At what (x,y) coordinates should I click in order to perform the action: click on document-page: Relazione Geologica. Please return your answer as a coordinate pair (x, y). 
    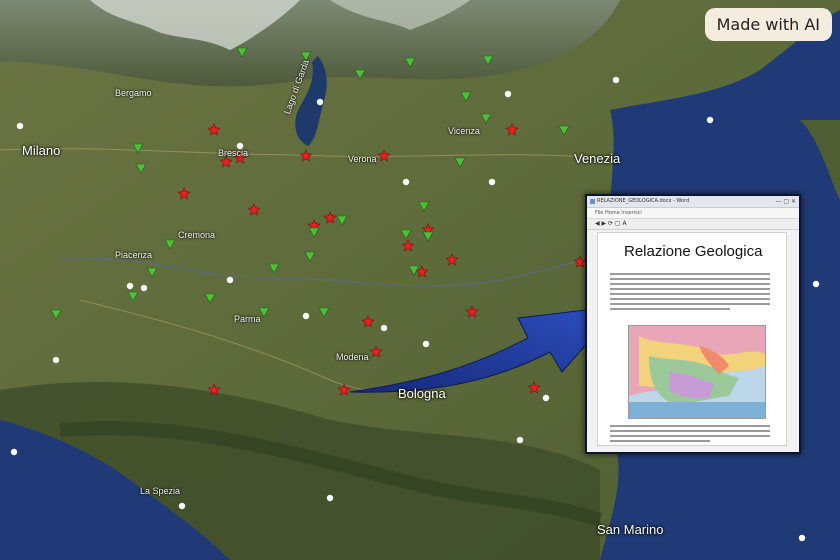
    Looking at the image, I should click on (692, 339).